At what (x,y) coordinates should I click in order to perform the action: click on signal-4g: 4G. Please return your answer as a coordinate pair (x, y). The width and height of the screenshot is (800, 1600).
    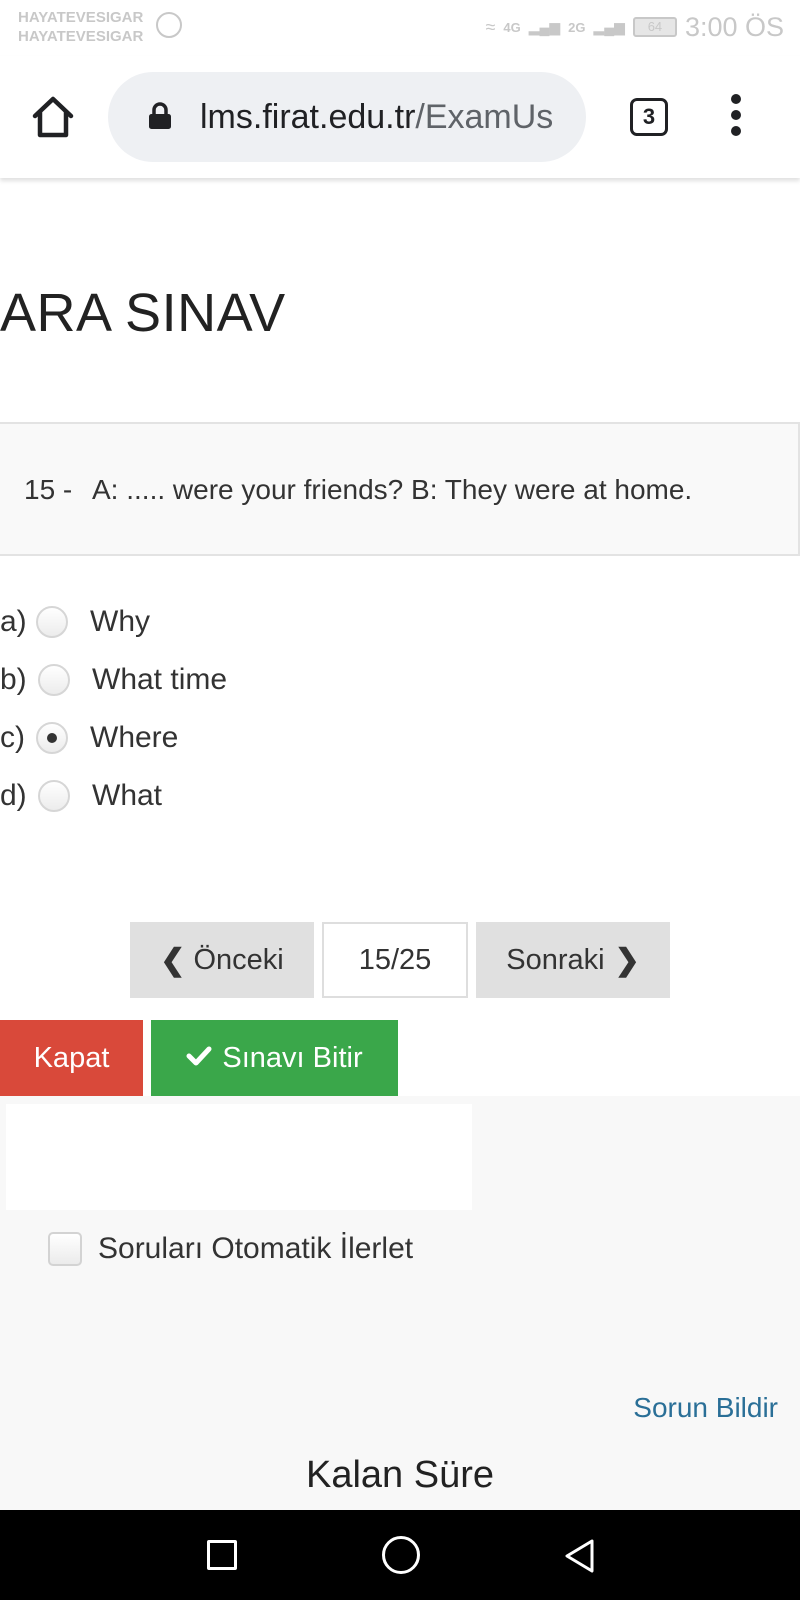
    Looking at the image, I should click on (512, 27).